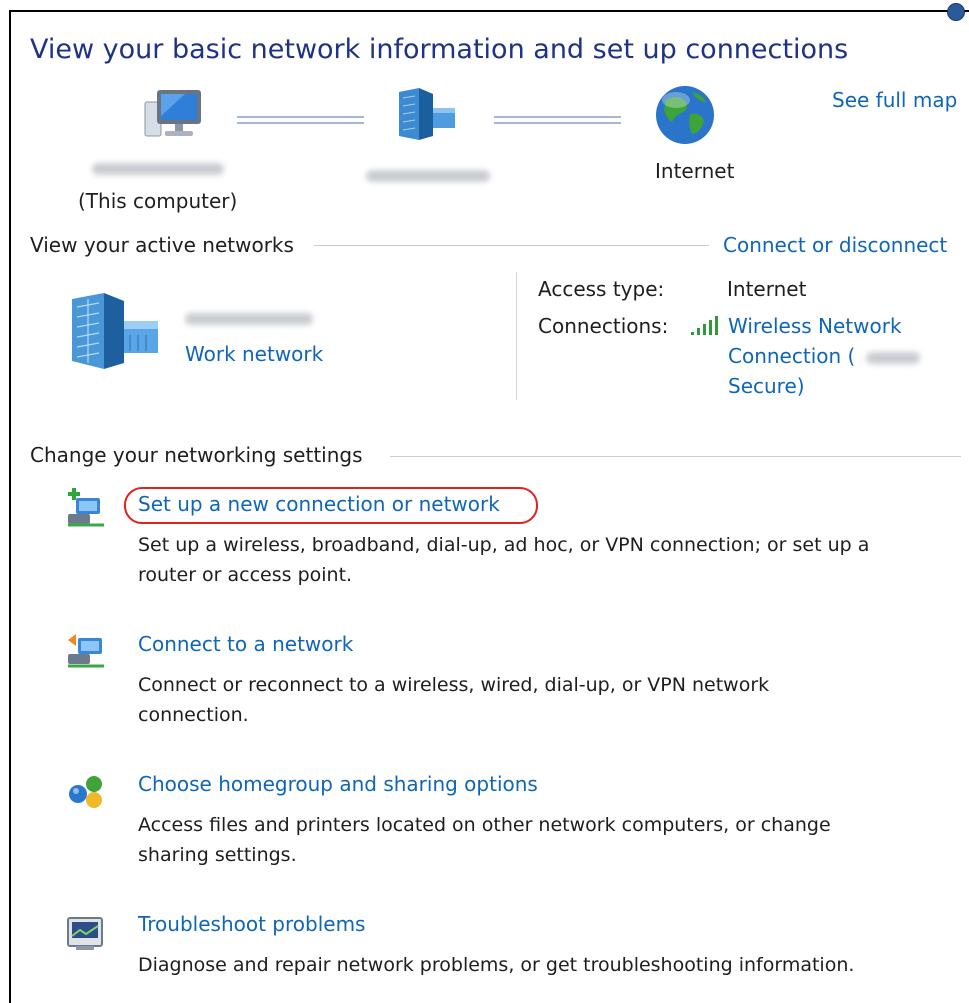 This screenshot has height=1003, width=969. Describe the element at coordinates (956, 12) in the screenshot. I see `help-icon` at that location.